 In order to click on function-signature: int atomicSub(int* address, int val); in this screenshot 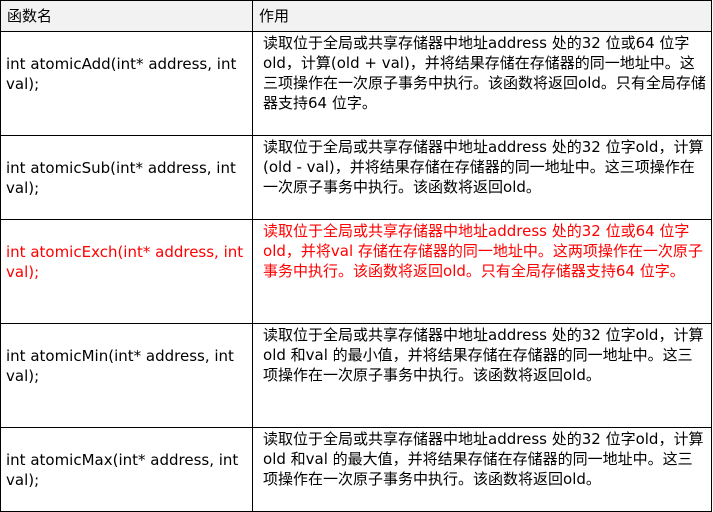, I will do `click(127, 177)`.